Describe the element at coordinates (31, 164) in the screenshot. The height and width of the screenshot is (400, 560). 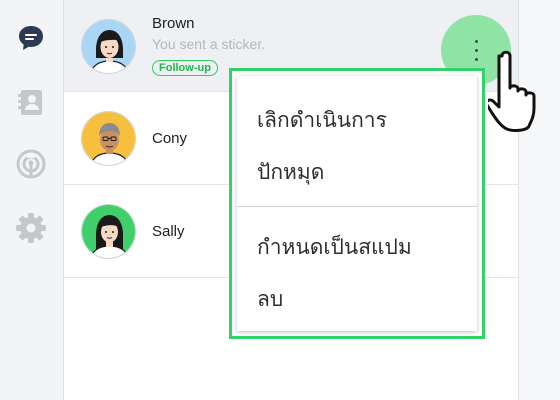
I see `broadcast-icon` at that location.